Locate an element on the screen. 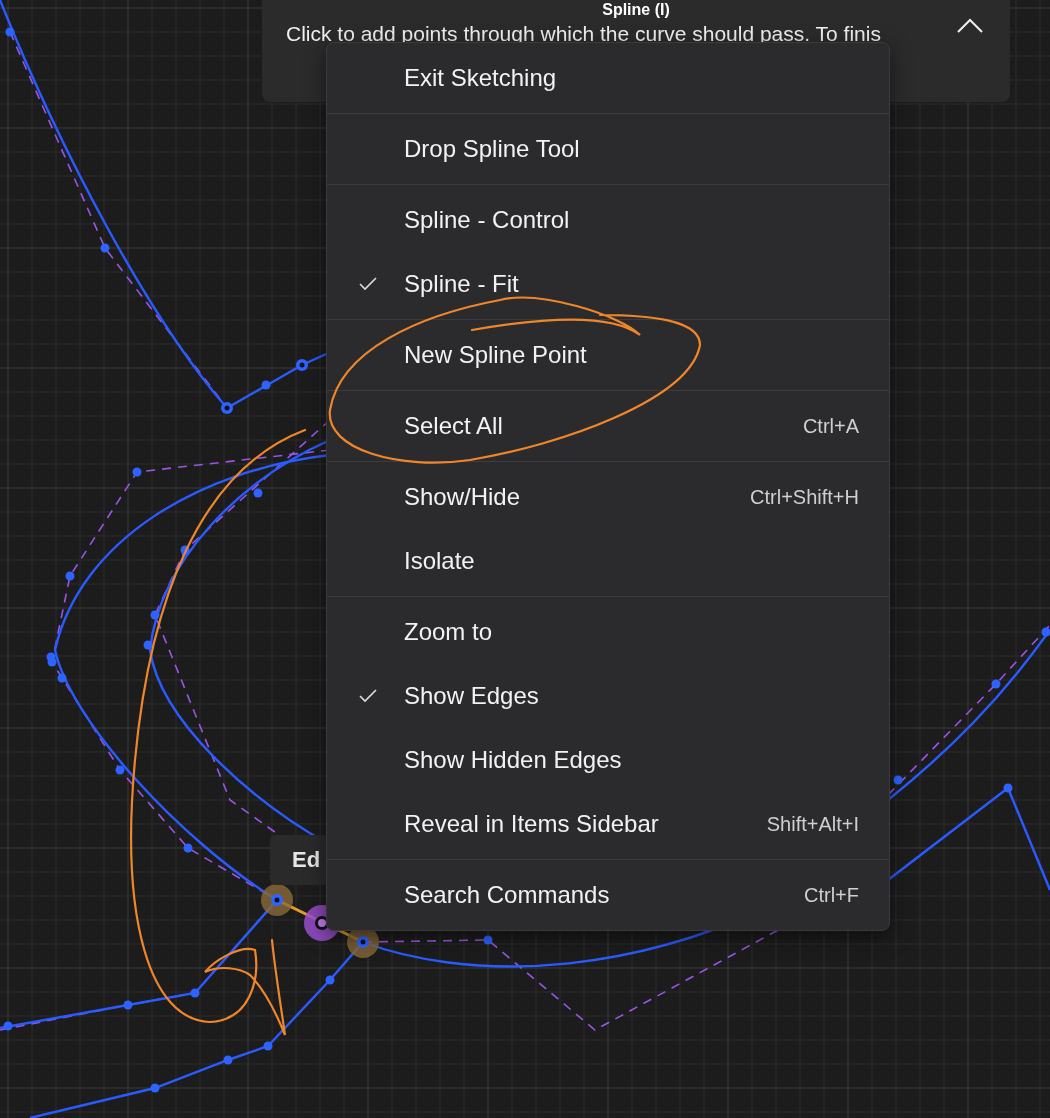  menu-item: Show Hidden Edges is located at coordinates (608, 760).